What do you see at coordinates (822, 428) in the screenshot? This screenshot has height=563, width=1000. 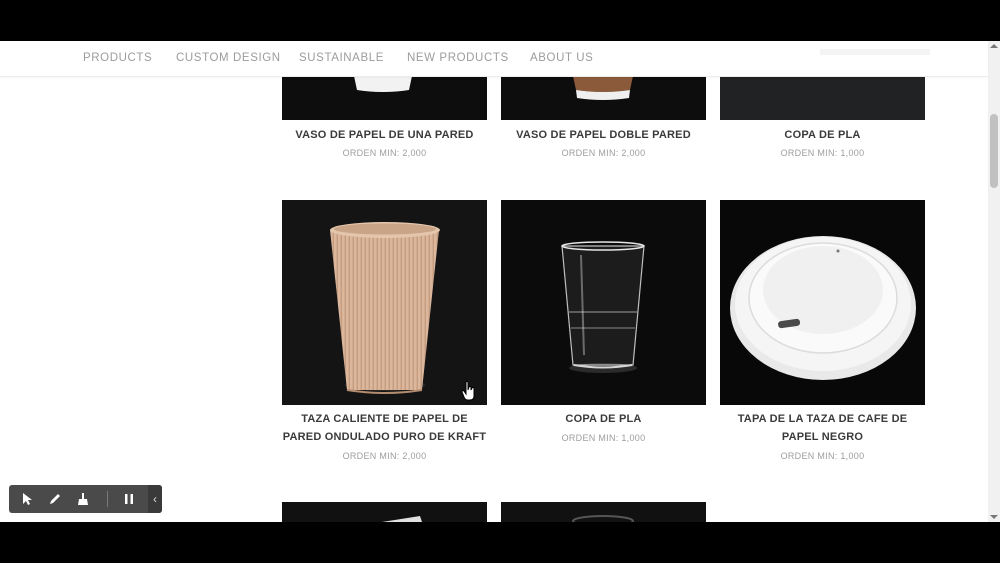 I see `product-name: TAPA DE LA TAZA DE CAFE DE PAPEL NEGRO` at bounding box center [822, 428].